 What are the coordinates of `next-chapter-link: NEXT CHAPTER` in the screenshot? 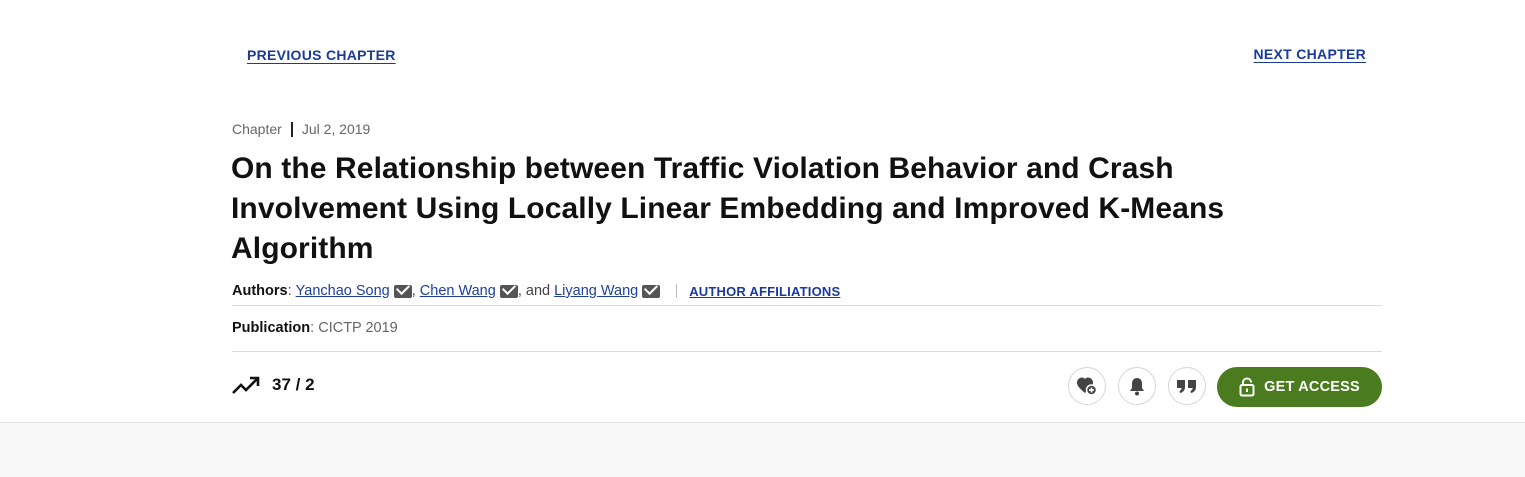 It's located at (1310, 54).